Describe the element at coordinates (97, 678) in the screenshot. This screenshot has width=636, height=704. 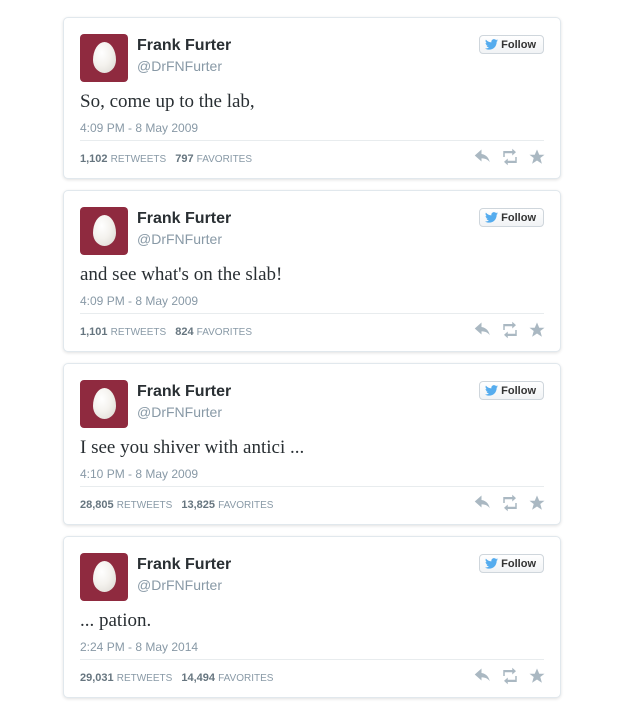
I see `retweet-count: 29,031` at that location.